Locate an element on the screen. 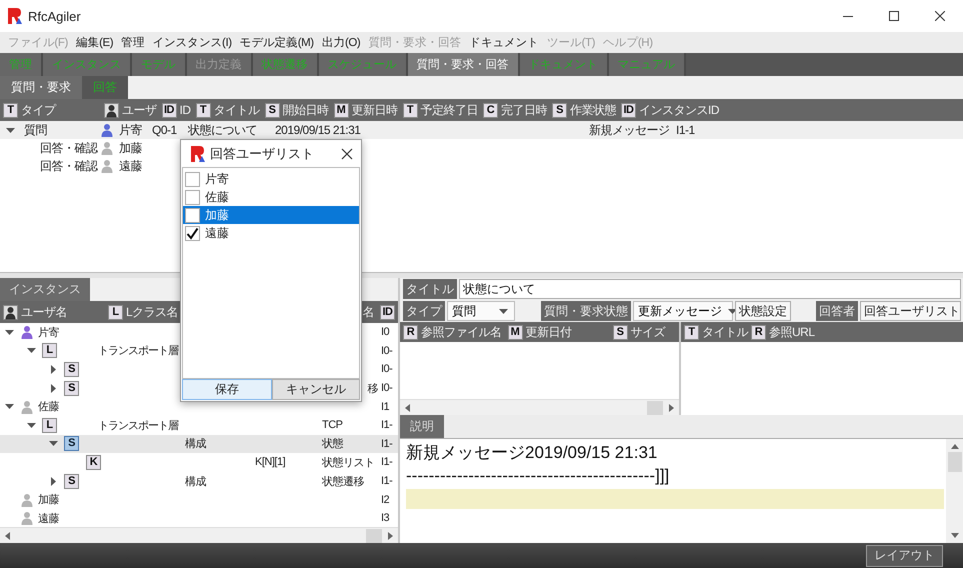 This screenshot has width=963, height=568. column-header: 名 is located at coordinates (368, 312).